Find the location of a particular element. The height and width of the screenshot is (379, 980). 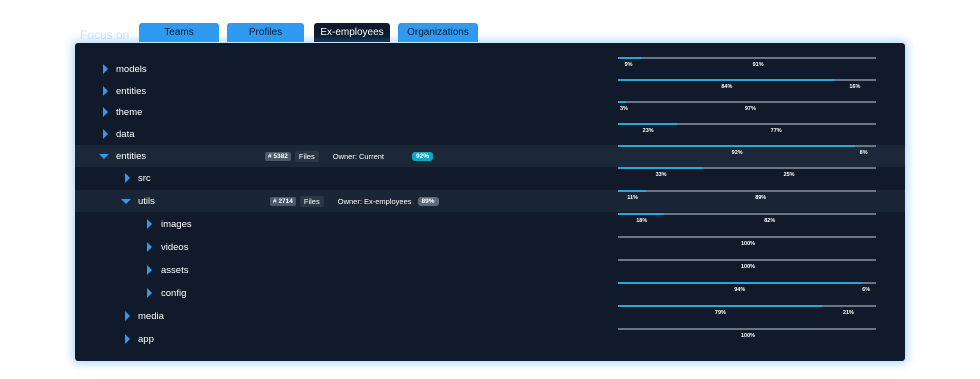

tree-row: src is located at coordinates (345, 178).